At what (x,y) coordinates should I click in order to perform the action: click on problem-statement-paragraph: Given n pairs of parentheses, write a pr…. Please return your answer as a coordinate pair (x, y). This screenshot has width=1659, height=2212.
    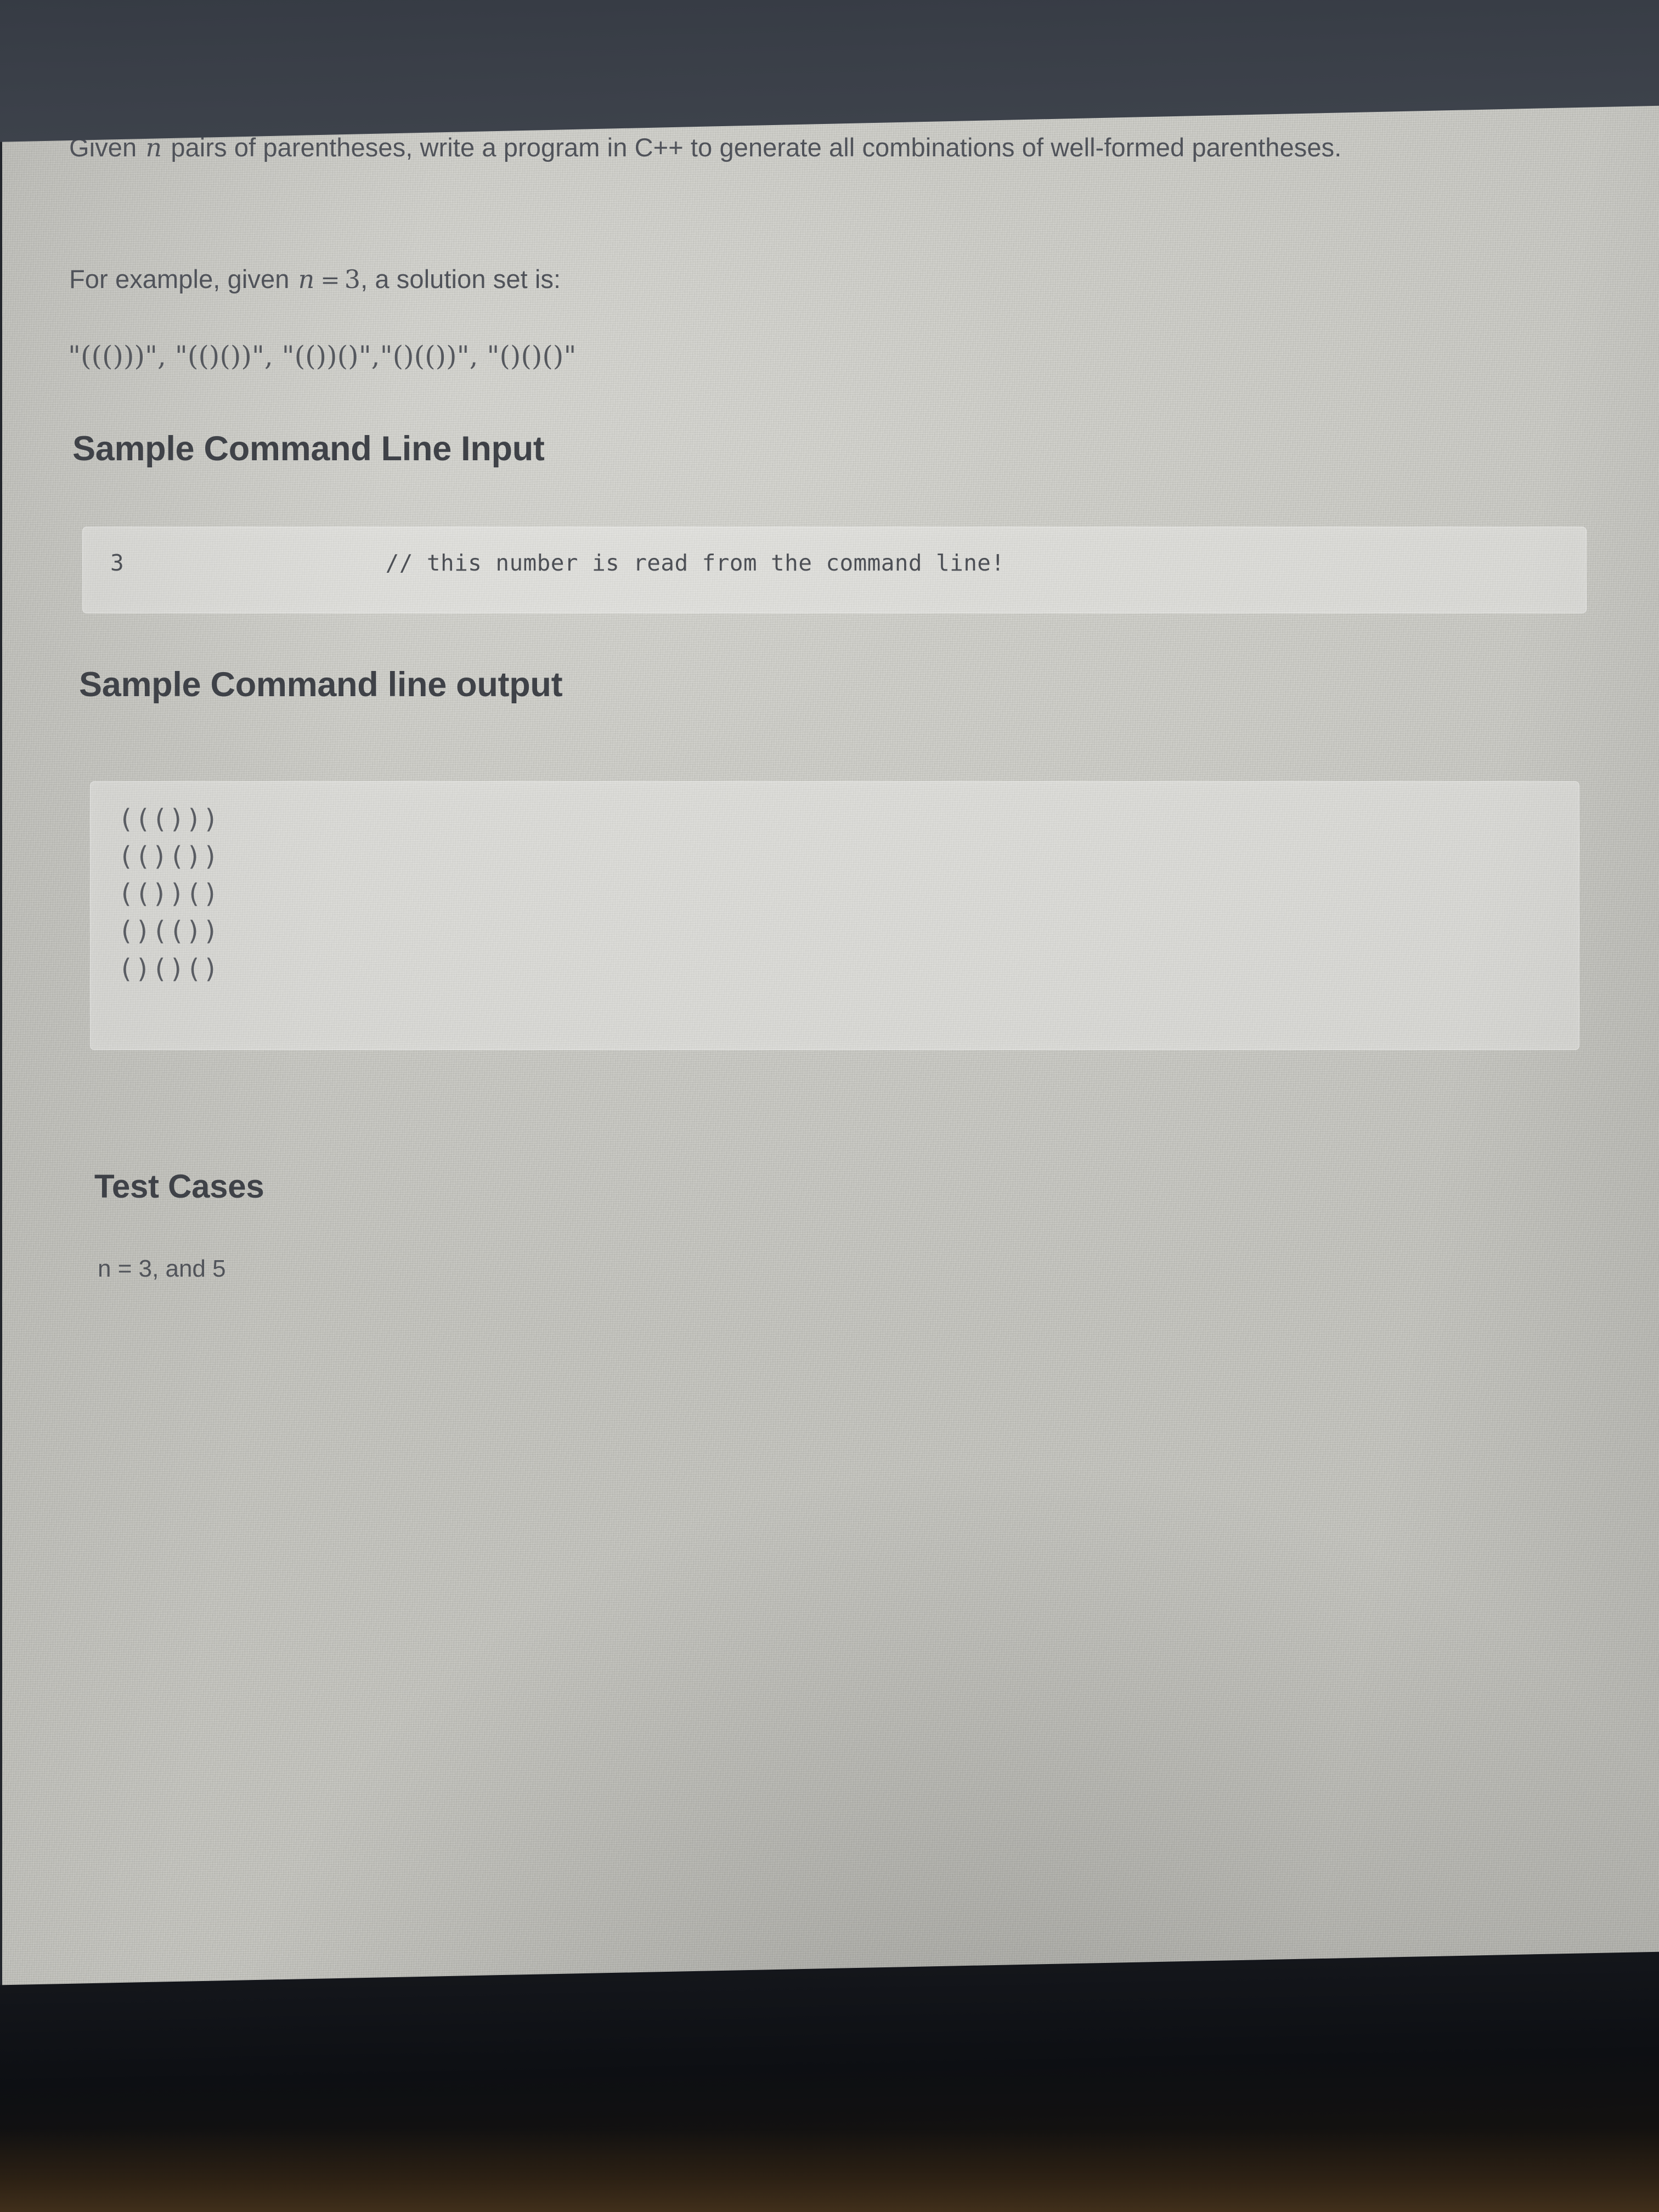
    Looking at the image, I should click on (821, 148).